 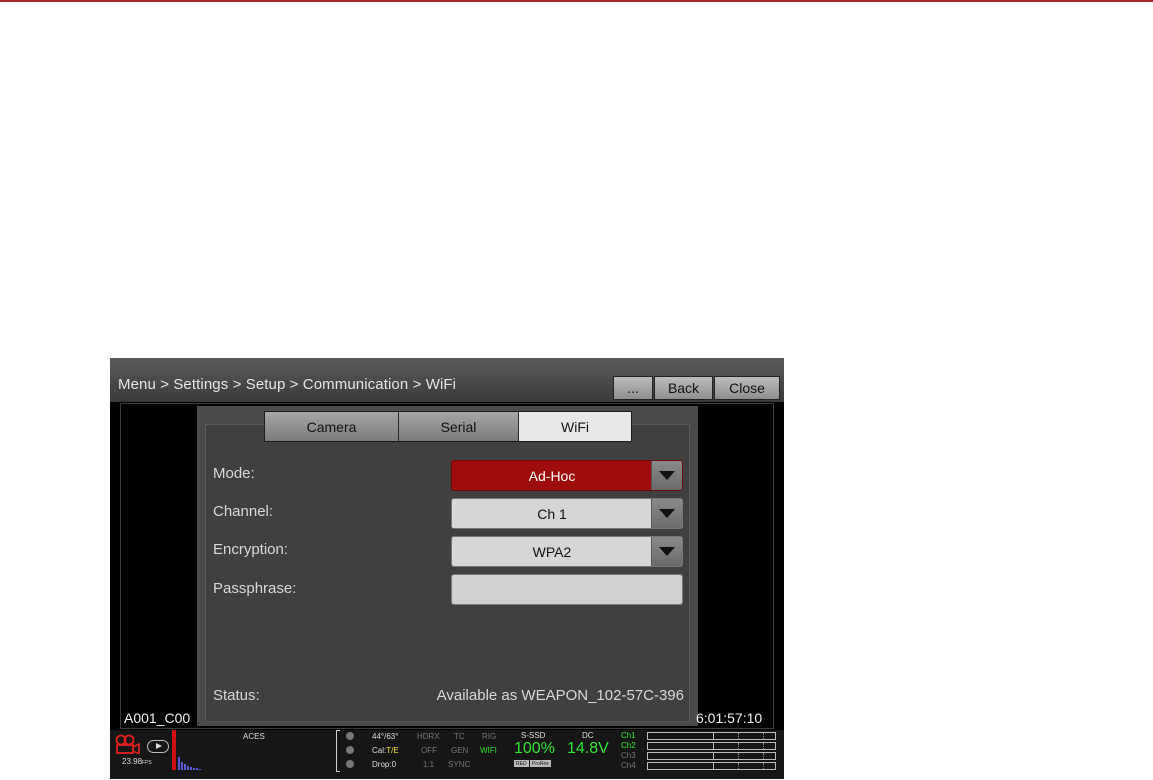 What do you see at coordinates (198, 763) in the screenshot?
I see `histogram` at bounding box center [198, 763].